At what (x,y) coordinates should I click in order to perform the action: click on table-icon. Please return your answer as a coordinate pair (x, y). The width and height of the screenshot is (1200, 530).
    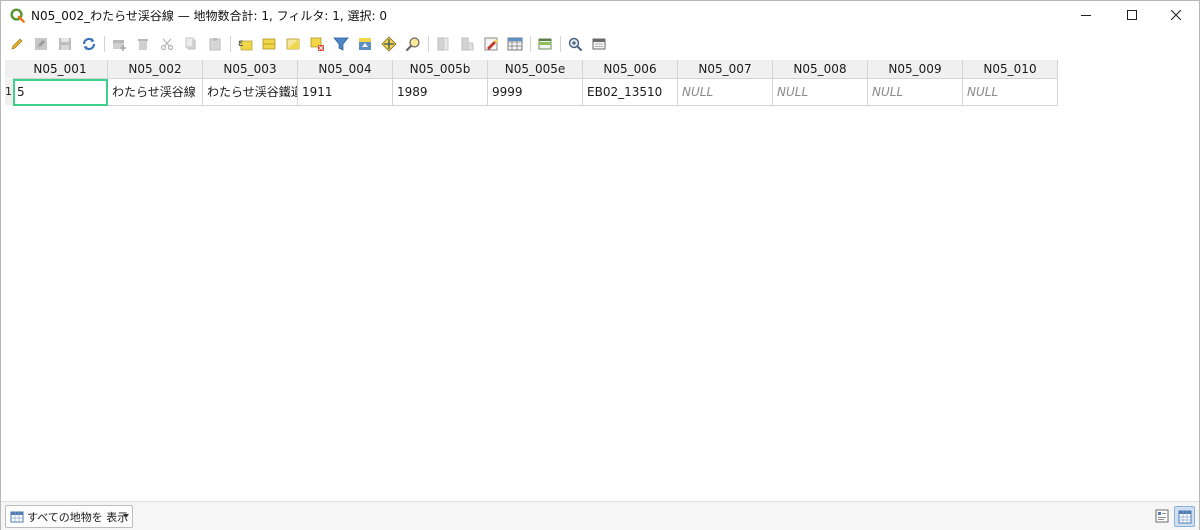
    Looking at the image, I should click on (17, 516).